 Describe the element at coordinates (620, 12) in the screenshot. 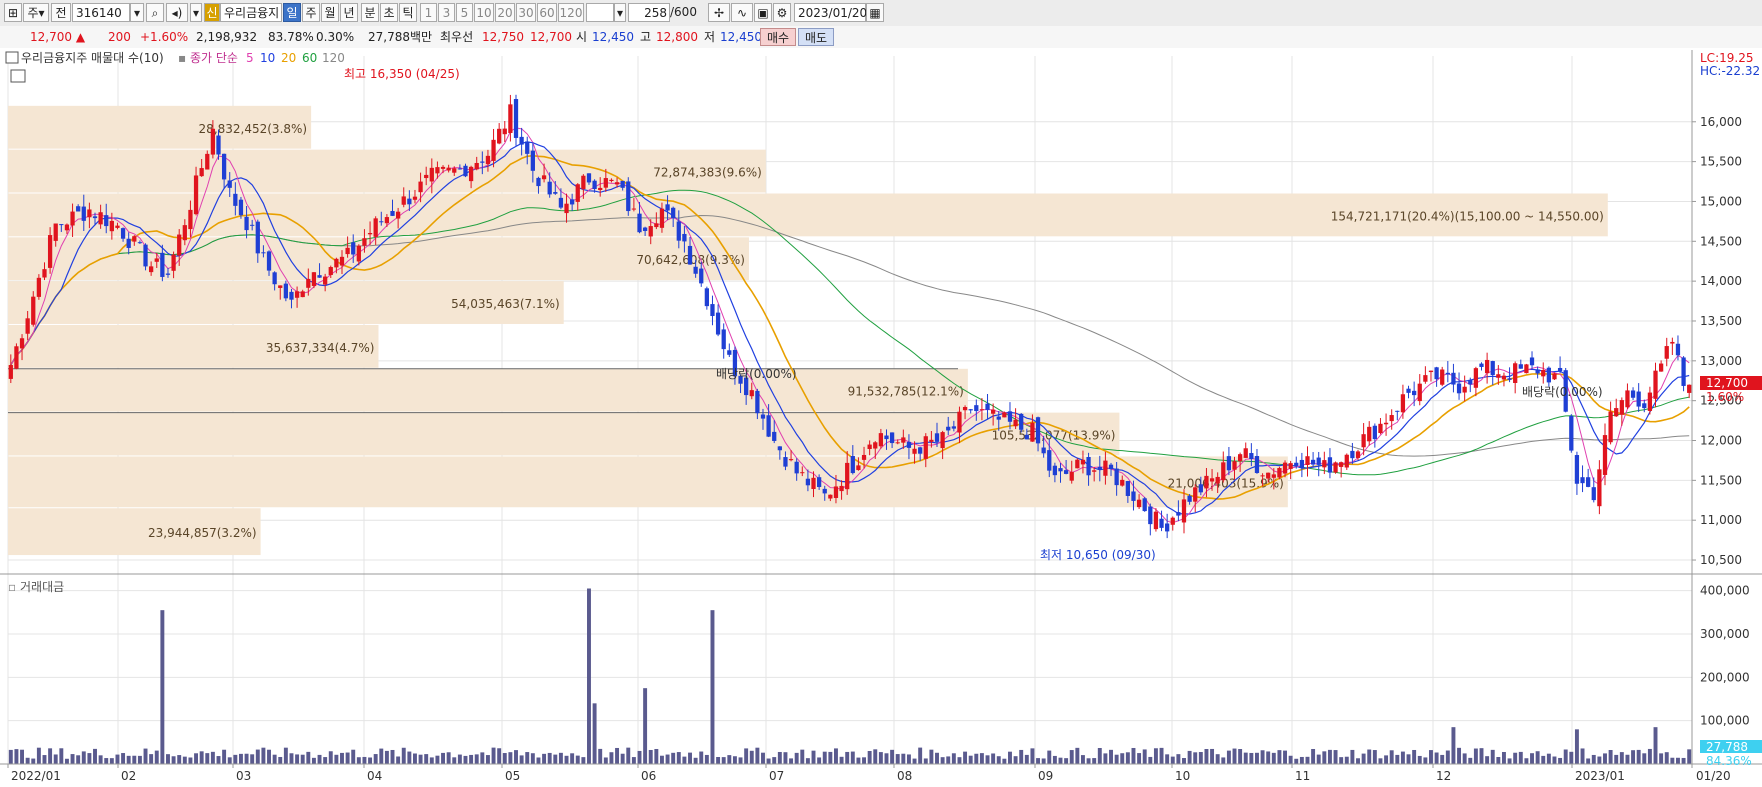

I see `custom-interval-dropdown-icon: ▾` at that location.